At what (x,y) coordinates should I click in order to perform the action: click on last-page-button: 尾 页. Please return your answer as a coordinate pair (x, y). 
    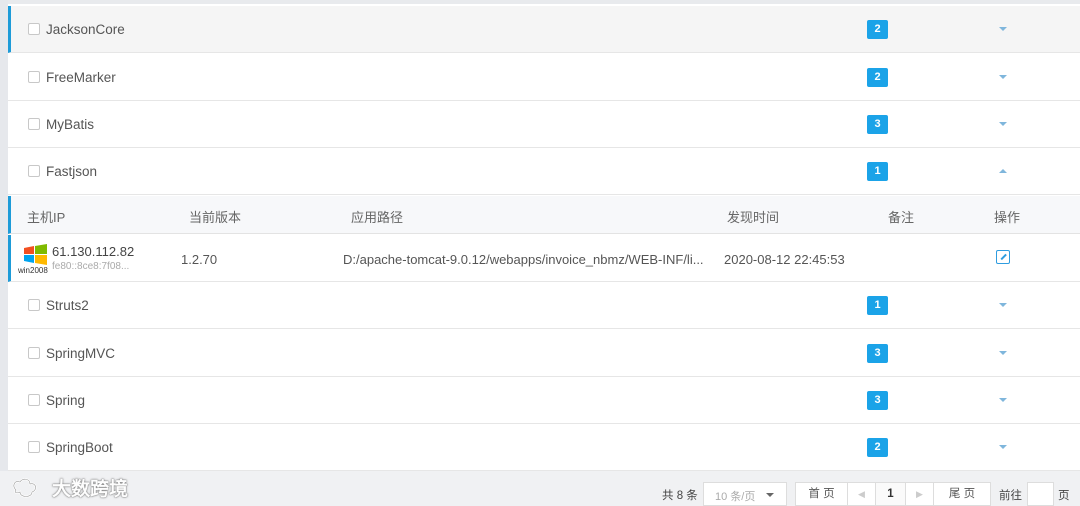
    Looking at the image, I should click on (962, 494).